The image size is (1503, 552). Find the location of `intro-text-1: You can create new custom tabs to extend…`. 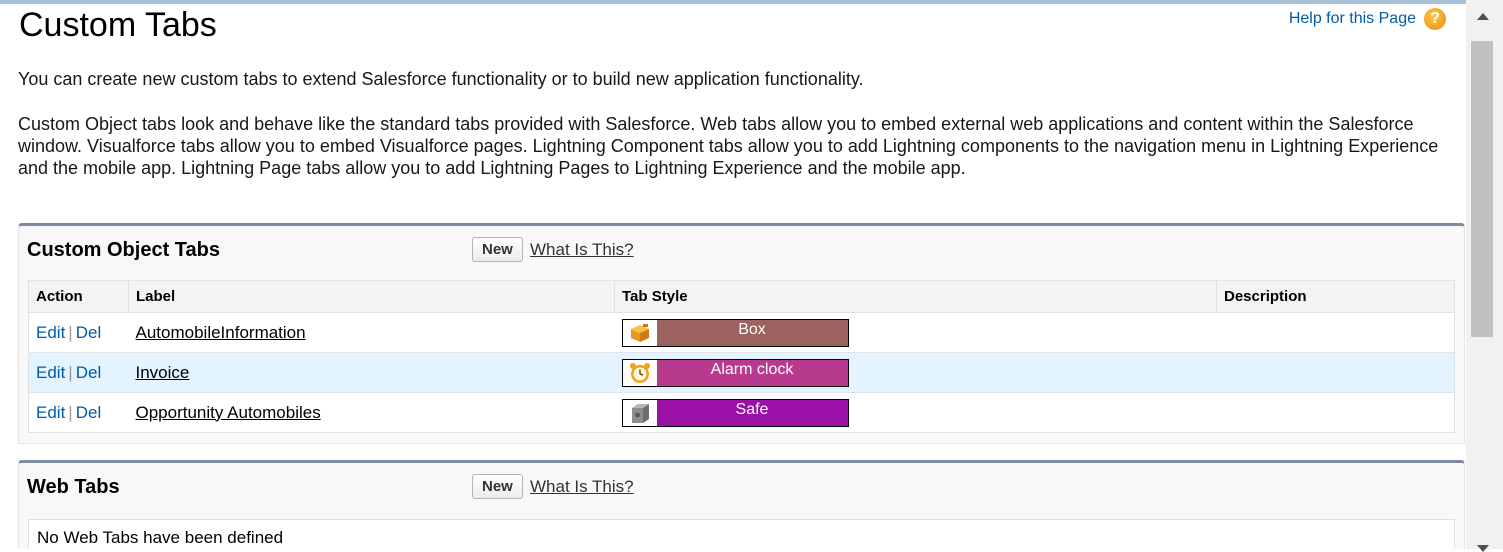

intro-text-1: You can create new custom tabs to extend… is located at coordinates (441, 79).